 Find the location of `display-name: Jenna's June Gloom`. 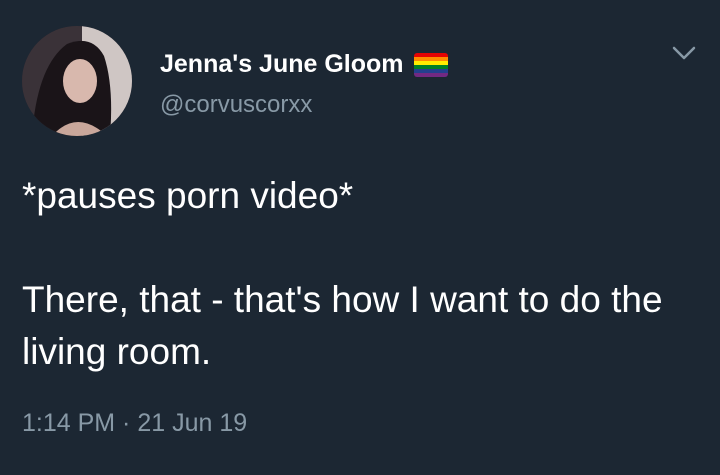

display-name: Jenna's June Gloom is located at coordinates (304, 64).